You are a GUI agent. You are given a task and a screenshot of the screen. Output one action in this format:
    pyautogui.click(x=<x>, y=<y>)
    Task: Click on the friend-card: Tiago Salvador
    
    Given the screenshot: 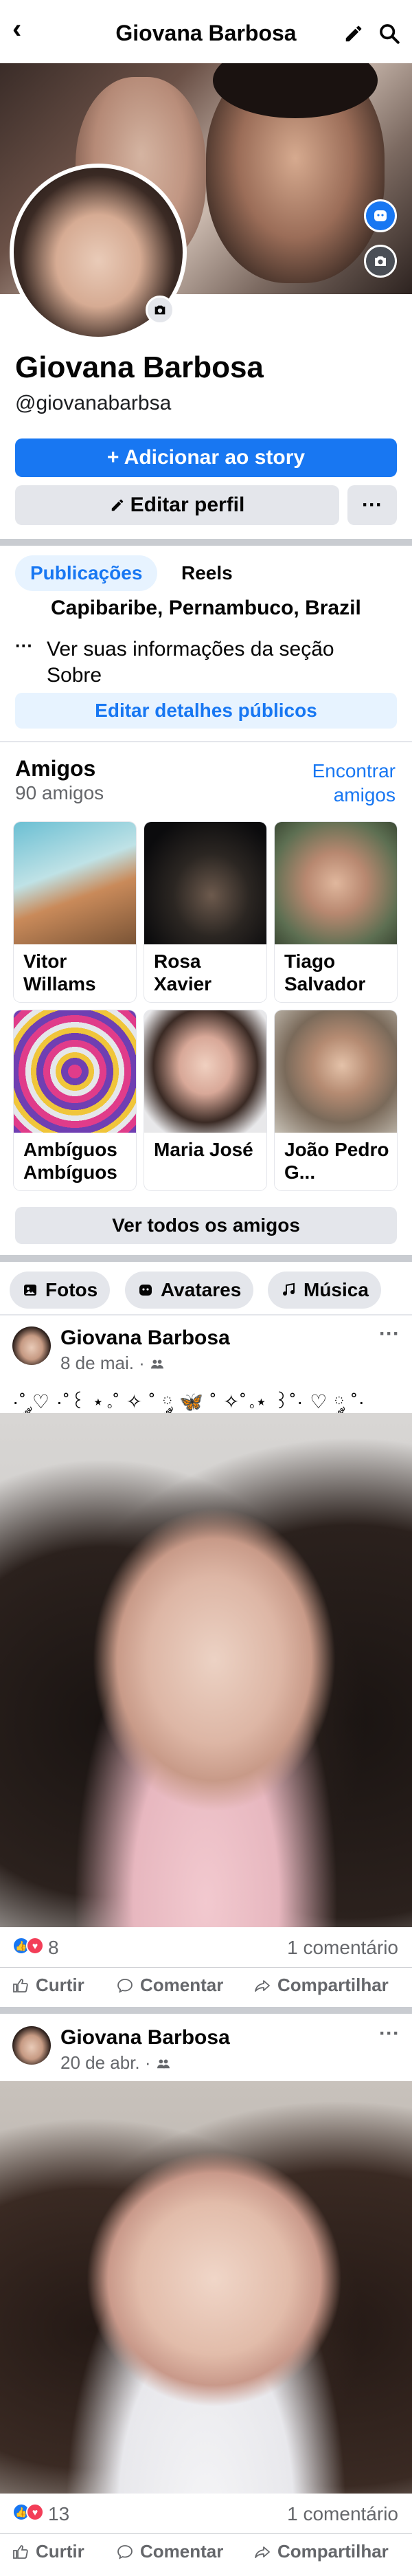 What is the action you would take?
    pyautogui.click(x=336, y=912)
    